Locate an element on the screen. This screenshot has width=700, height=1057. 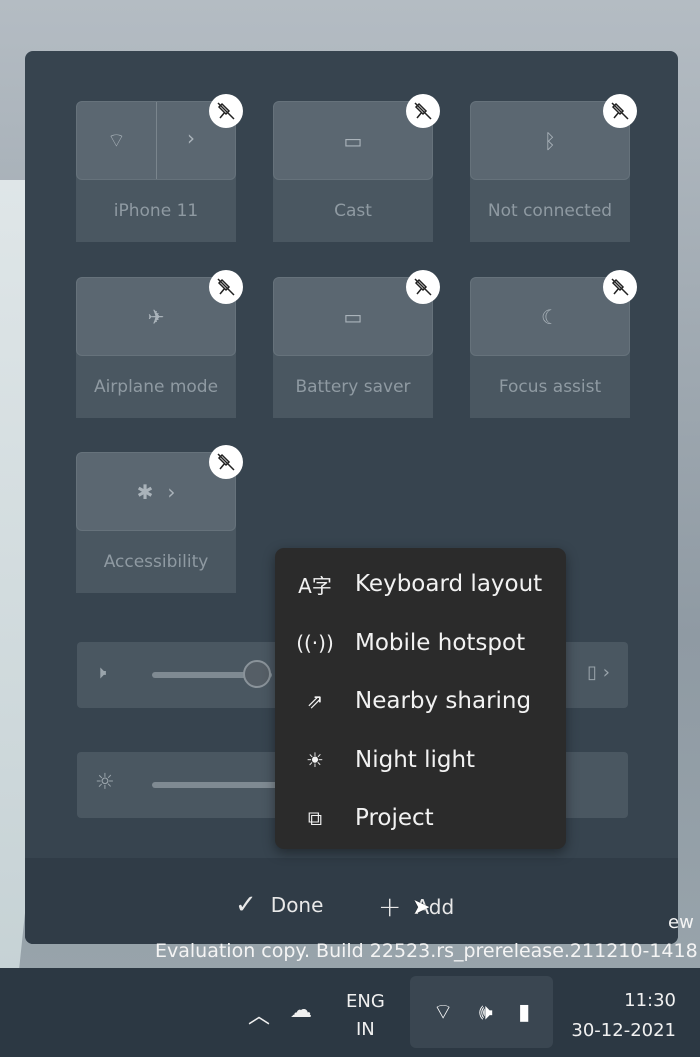
tile-iphone-11: ⌔ › iPhone 11 is located at coordinates (159, 168).